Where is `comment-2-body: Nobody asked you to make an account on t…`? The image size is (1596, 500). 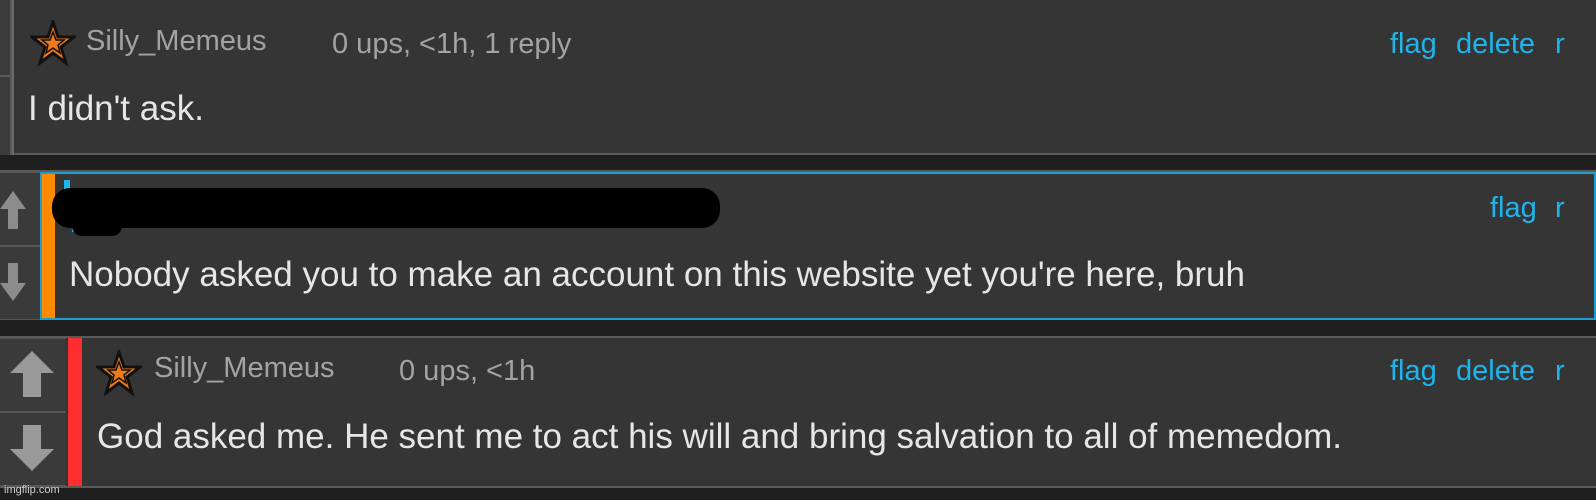 comment-2-body: Nobody asked you to make an account on t… is located at coordinates (657, 274).